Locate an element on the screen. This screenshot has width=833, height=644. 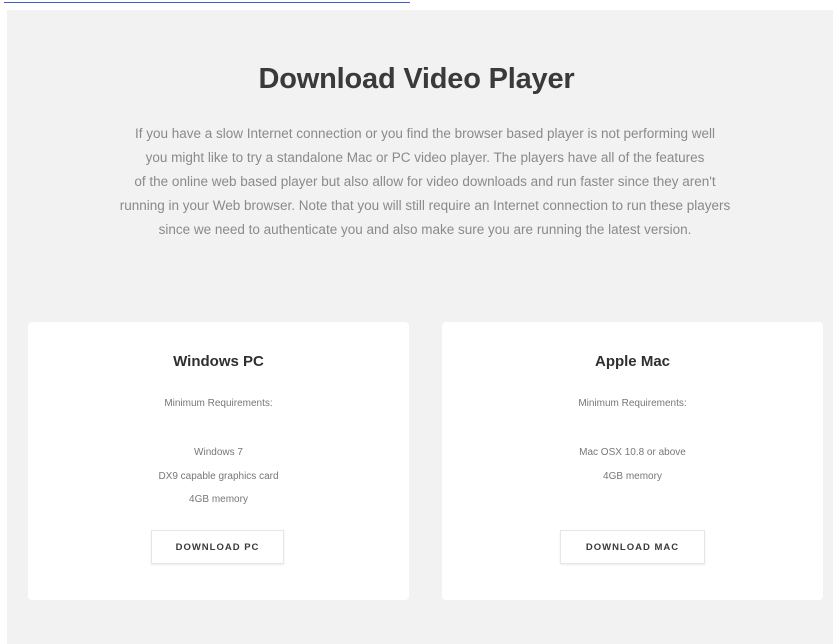
page-title: Download Video Player is located at coordinates (416, 79).